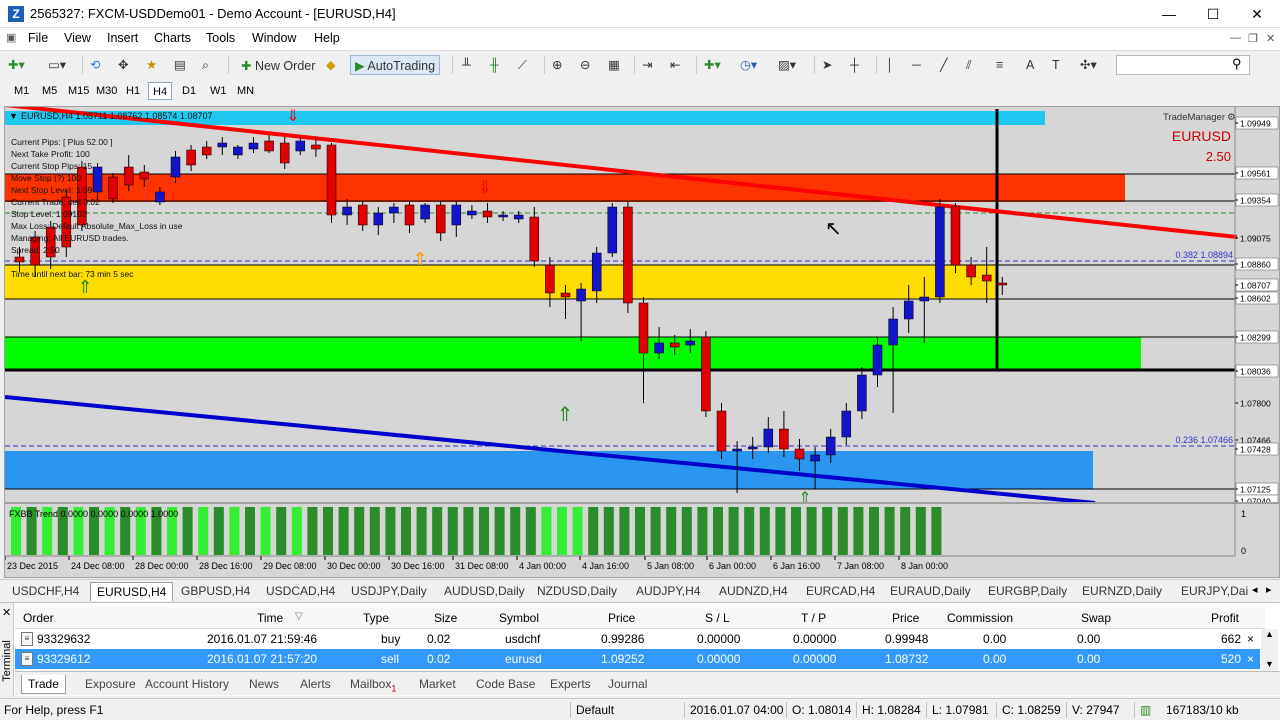  I want to click on col-type: Type, so click(376, 618).